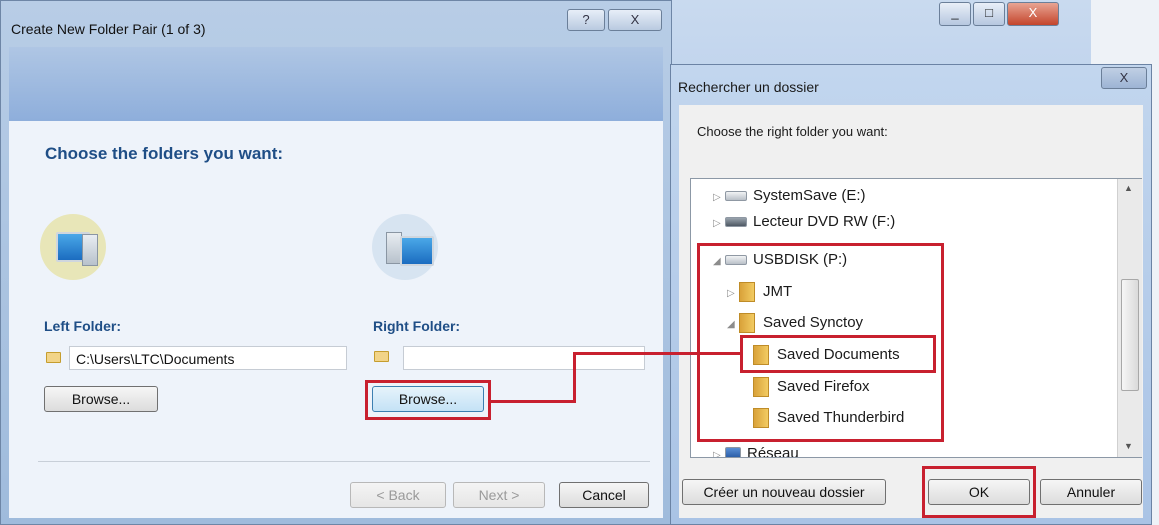  Describe the element at coordinates (164, 153) in the screenshot. I see `page-heading: Choose the folders you want:` at that location.